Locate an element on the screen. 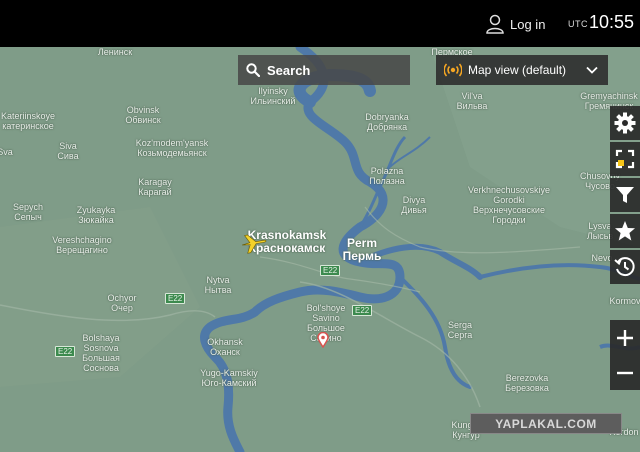 This screenshot has height=452, width=640. filter-button is located at coordinates (625, 195).